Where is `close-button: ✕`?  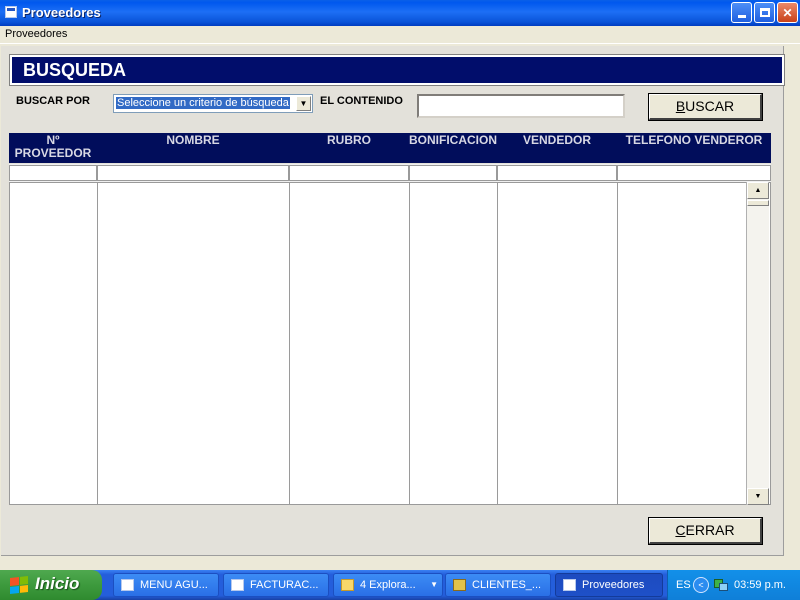
close-button: ✕ is located at coordinates (787, 12).